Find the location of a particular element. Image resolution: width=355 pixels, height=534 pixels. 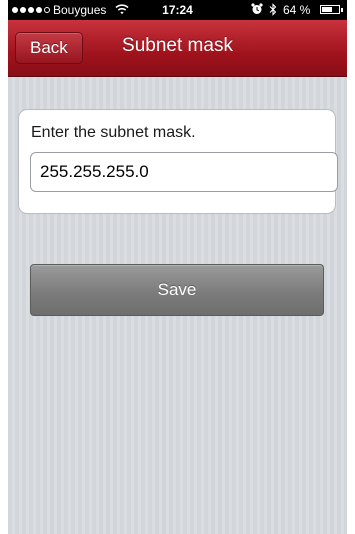

battery-icon is located at coordinates (330, 9).